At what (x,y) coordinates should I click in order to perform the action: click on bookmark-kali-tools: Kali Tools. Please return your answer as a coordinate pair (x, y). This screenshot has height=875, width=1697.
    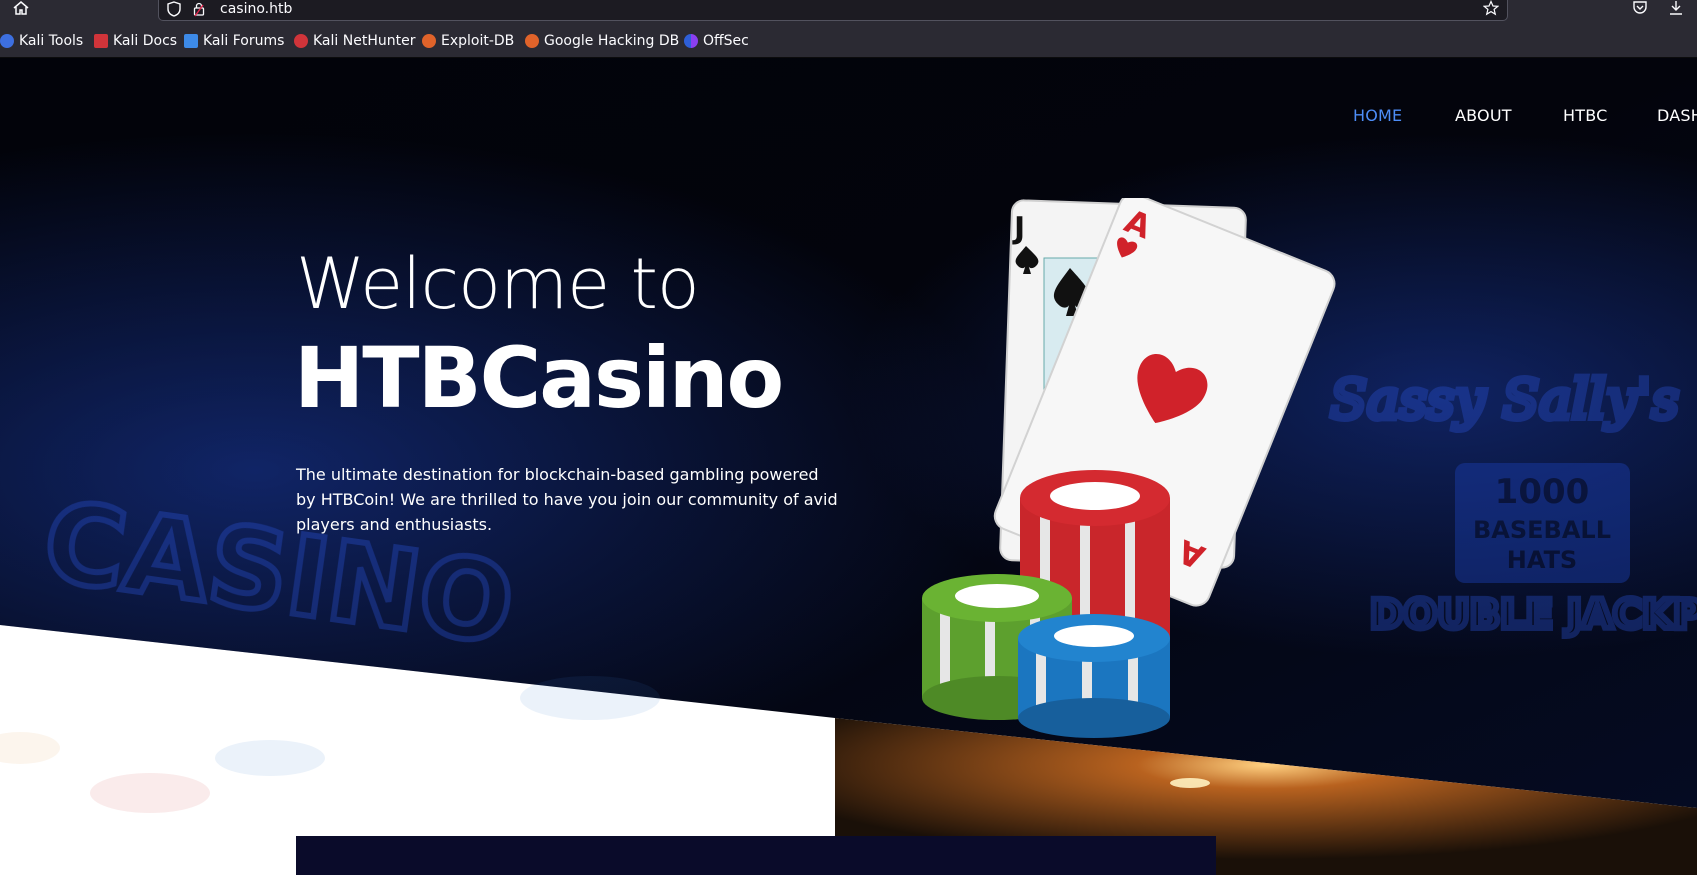
    Looking at the image, I should click on (41, 41).